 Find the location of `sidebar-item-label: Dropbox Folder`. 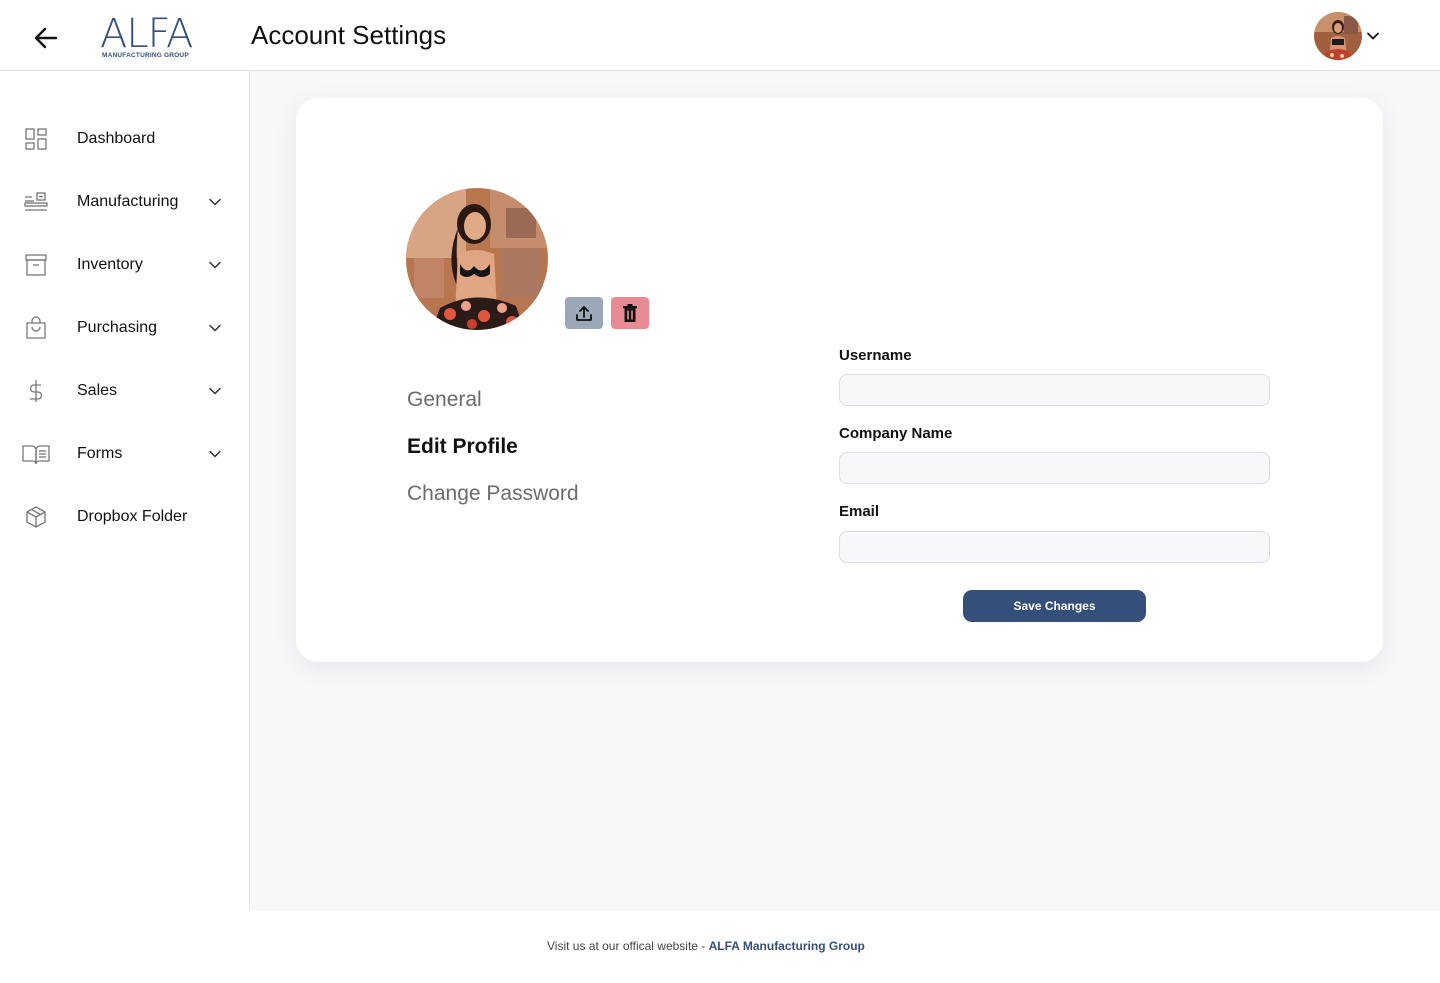

sidebar-item-label: Dropbox Folder is located at coordinates (132, 516).